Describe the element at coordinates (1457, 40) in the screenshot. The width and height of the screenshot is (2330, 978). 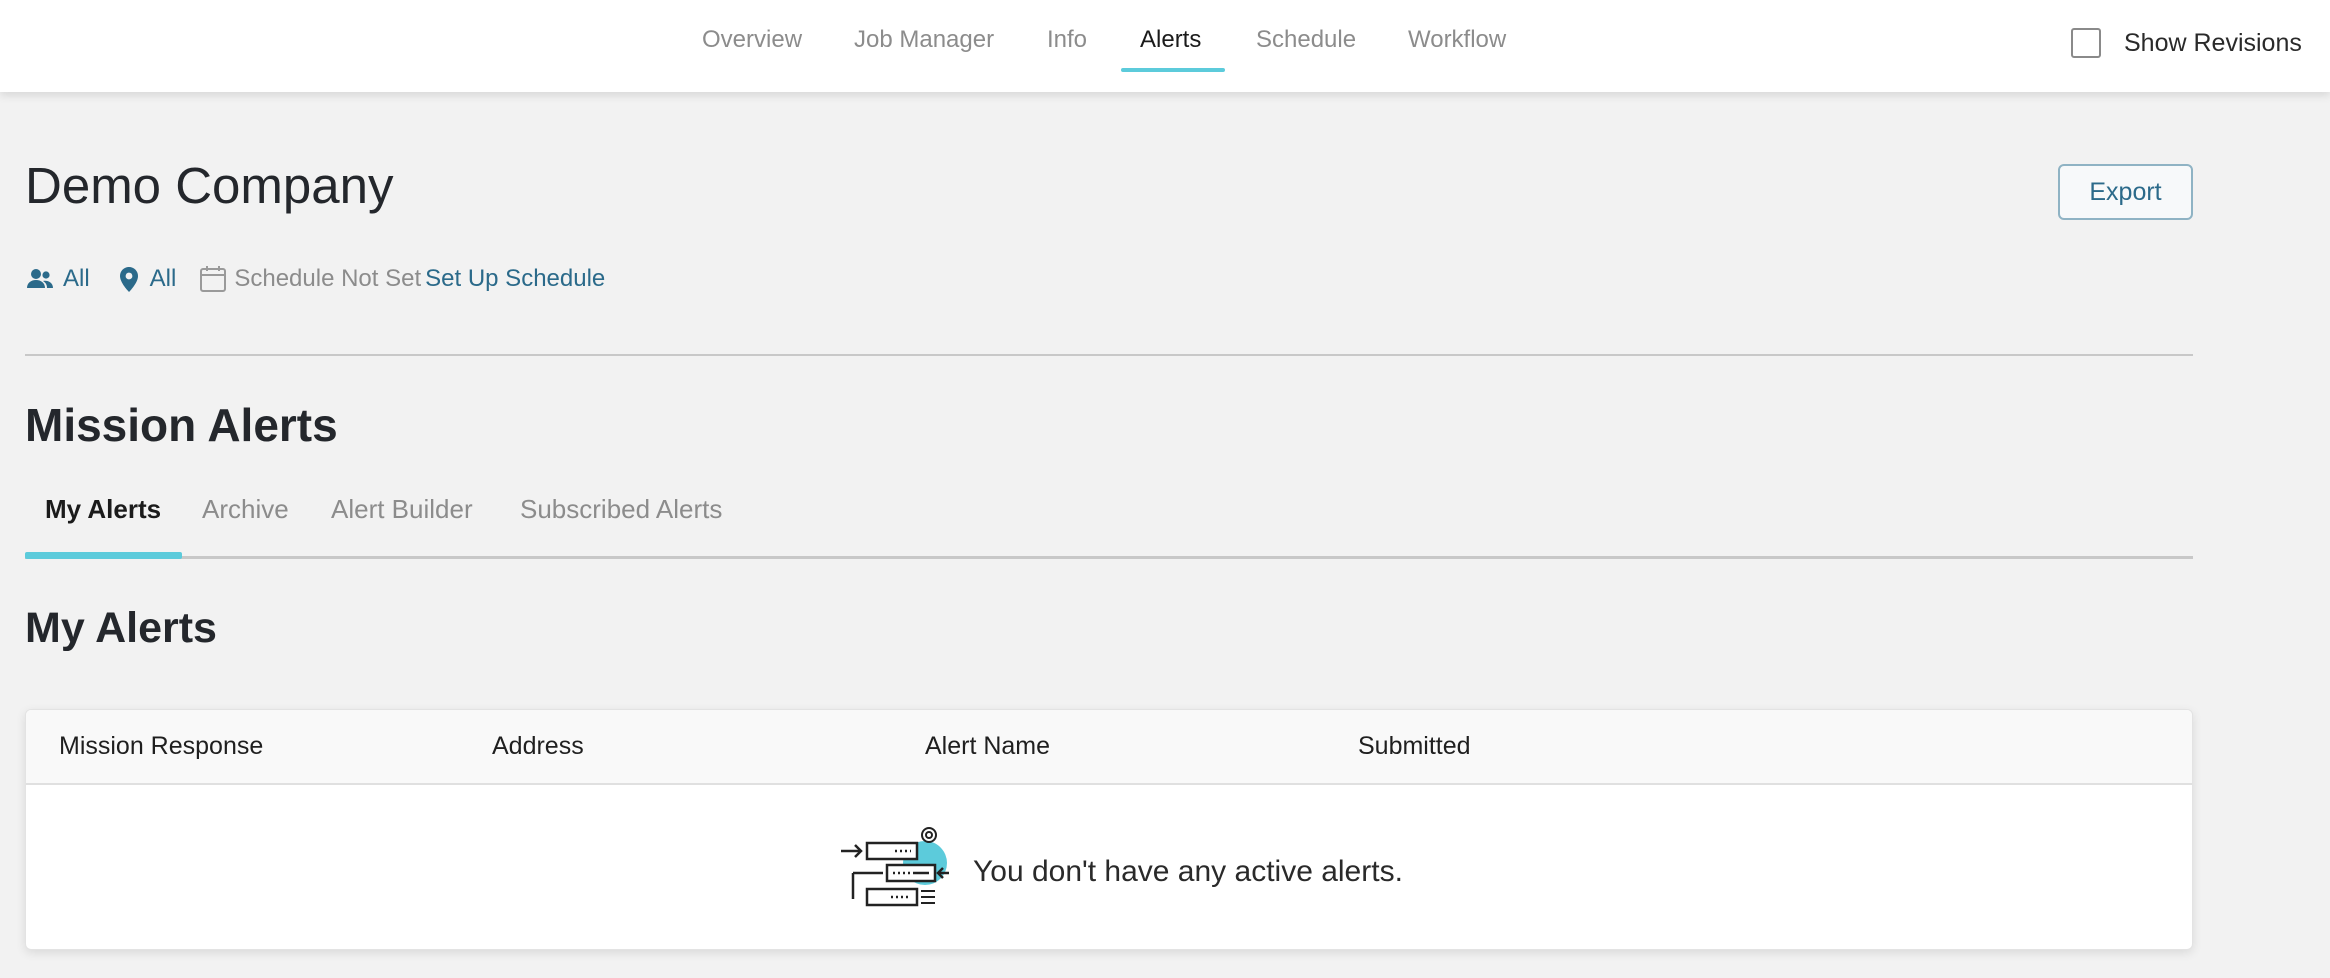
I see `tab-workflow: Workflow` at that location.